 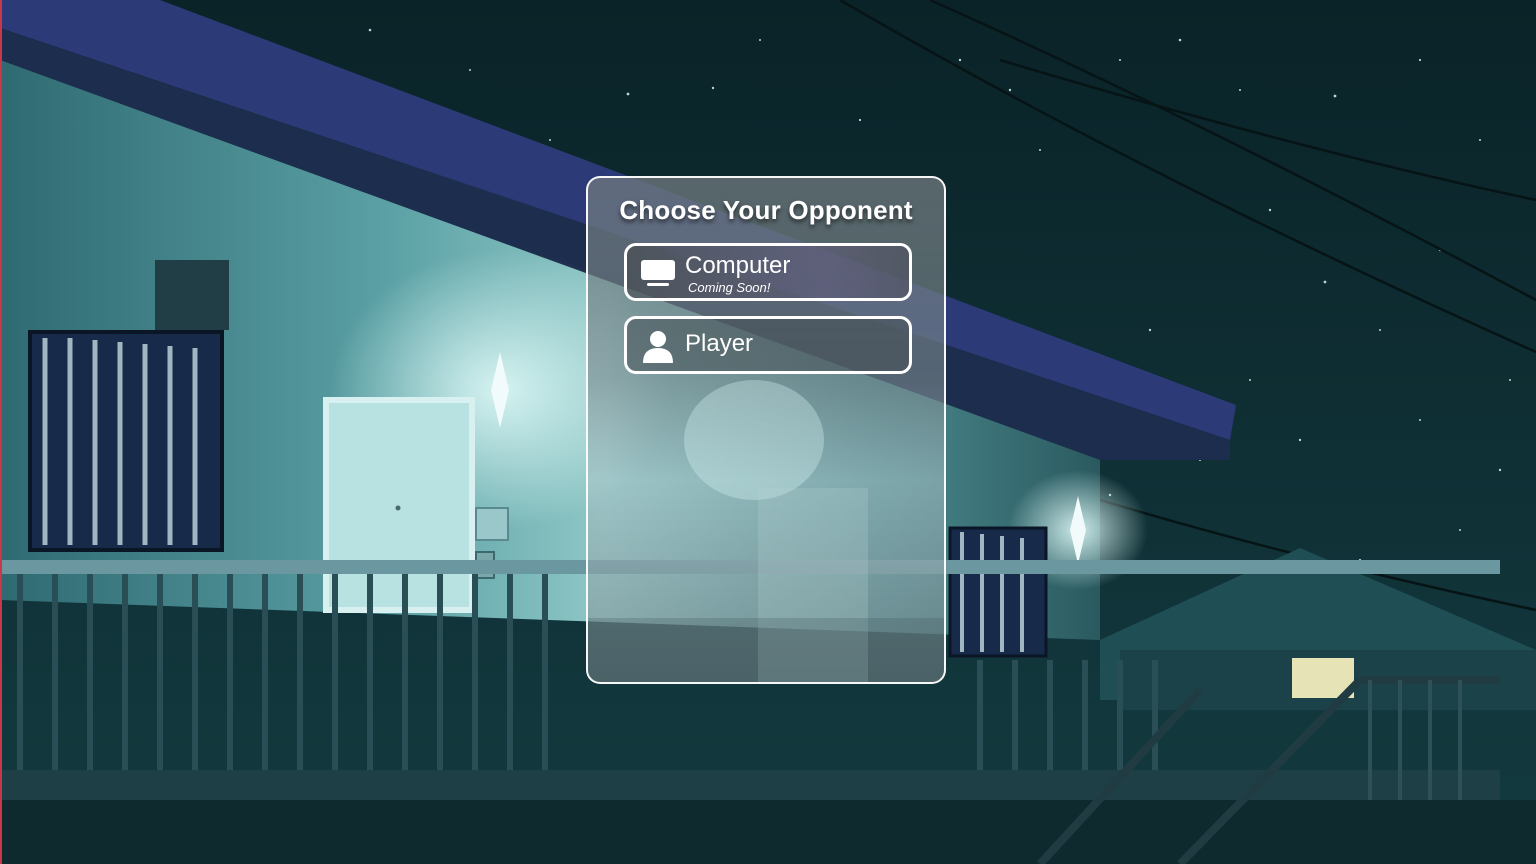 What do you see at coordinates (1, 432) in the screenshot?
I see `left-edge-accent` at bounding box center [1, 432].